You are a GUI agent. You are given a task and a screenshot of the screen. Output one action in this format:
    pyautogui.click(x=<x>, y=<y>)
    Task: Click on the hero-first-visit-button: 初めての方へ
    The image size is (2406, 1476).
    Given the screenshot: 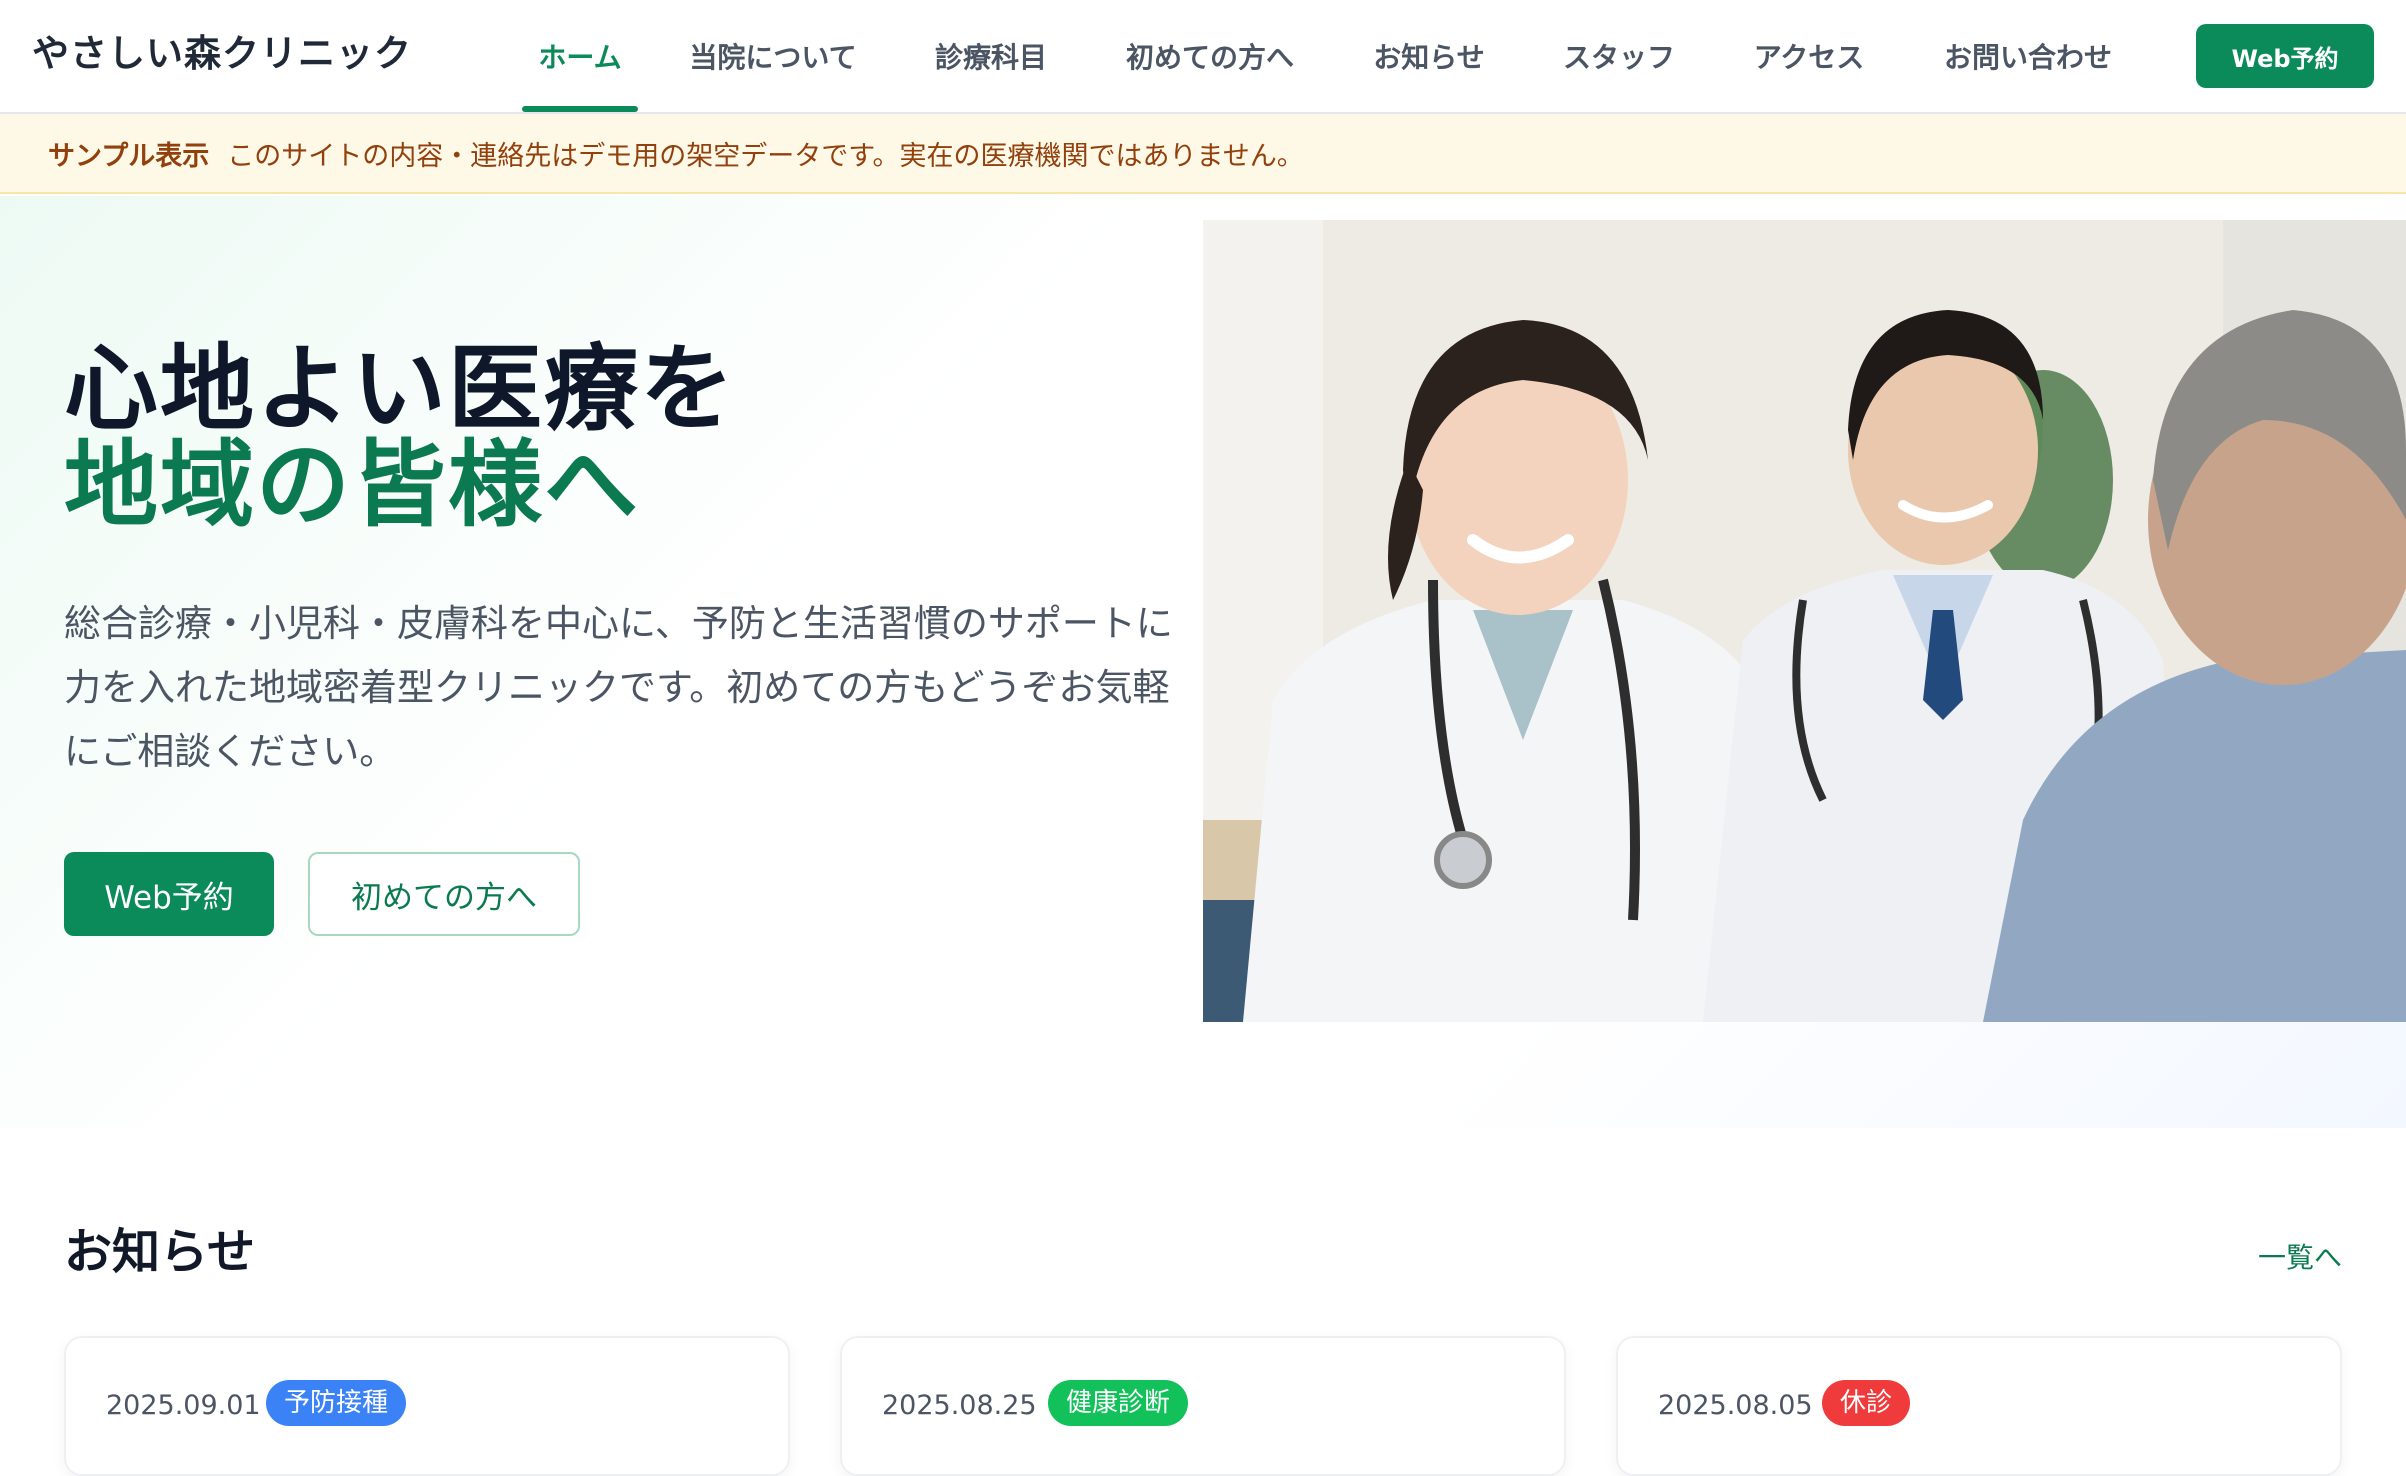 What is the action you would take?
    pyautogui.click(x=444, y=894)
    